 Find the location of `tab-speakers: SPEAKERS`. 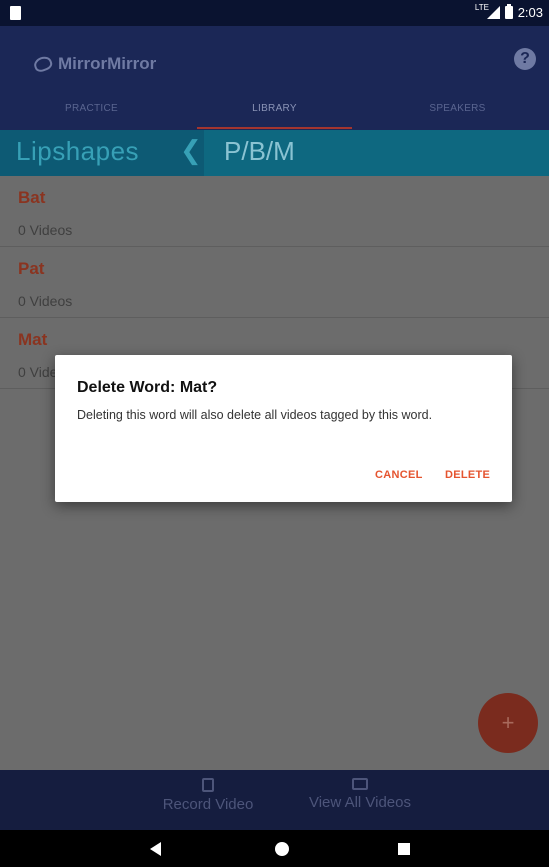

tab-speakers: SPEAKERS is located at coordinates (457, 111).